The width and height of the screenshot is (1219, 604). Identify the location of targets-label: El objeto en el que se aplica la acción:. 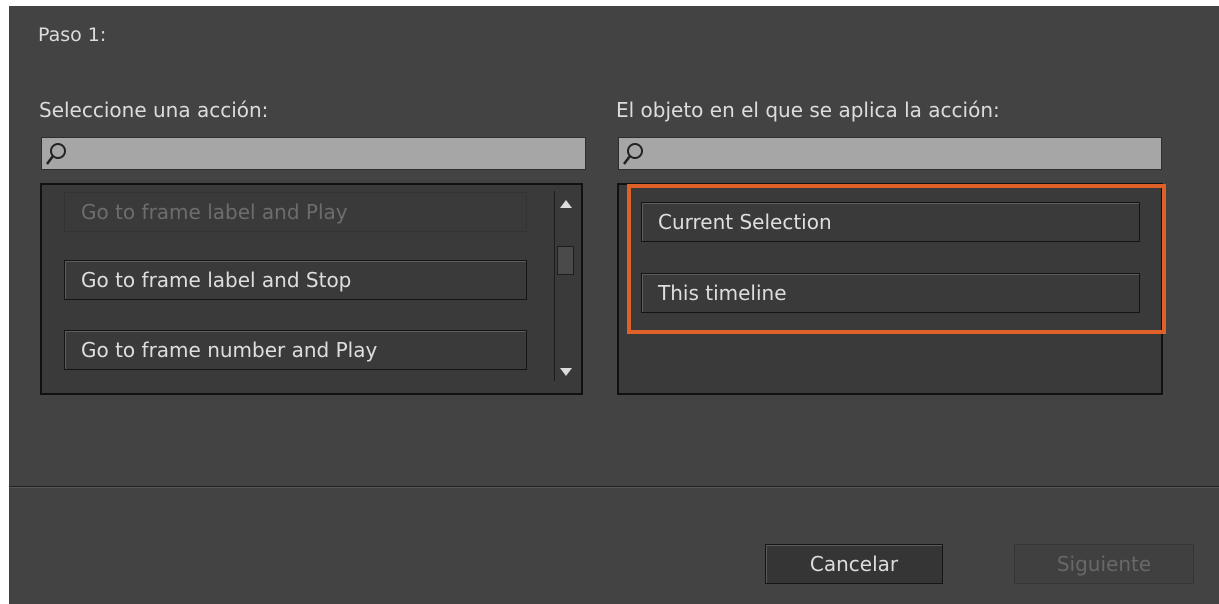
(808, 110).